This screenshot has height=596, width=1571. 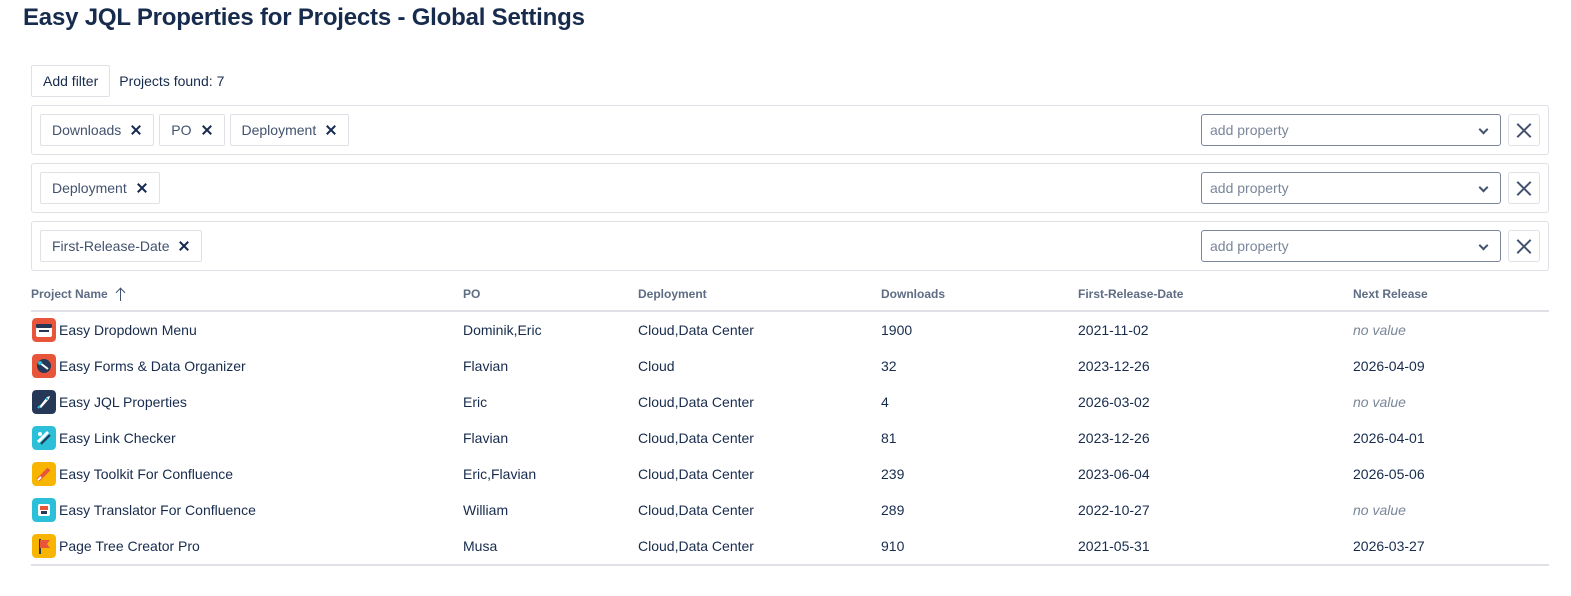 I want to click on filter-chip-downloads: Downloads, so click(x=97, y=130).